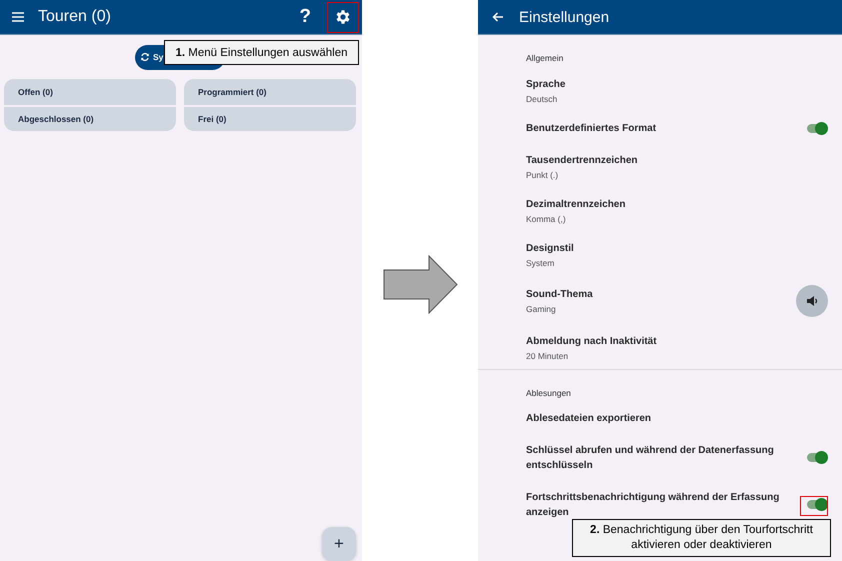 This screenshot has width=842, height=561. I want to click on setting-value: 20 Minuten, so click(548, 355).